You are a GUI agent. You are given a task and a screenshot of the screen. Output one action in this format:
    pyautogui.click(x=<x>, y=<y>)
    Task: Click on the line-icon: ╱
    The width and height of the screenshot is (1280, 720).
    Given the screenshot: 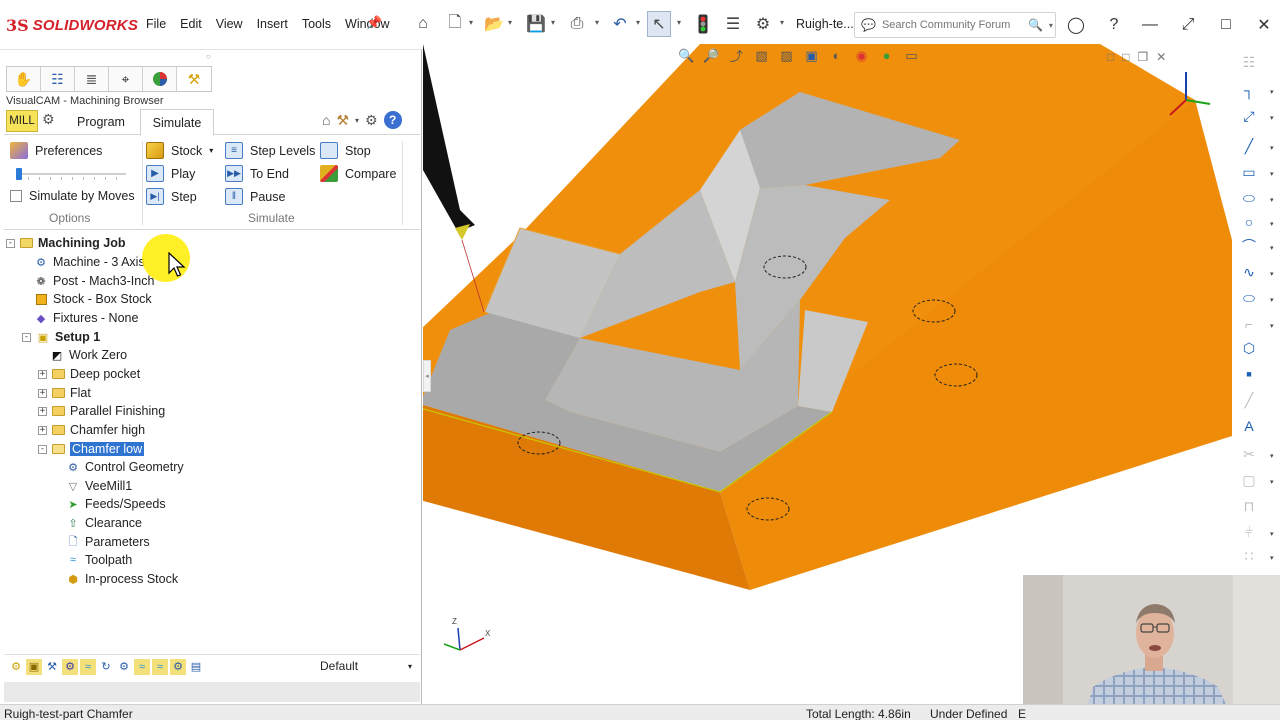 What is the action you would take?
    pyautogui.click(x=1249, y=146)
    